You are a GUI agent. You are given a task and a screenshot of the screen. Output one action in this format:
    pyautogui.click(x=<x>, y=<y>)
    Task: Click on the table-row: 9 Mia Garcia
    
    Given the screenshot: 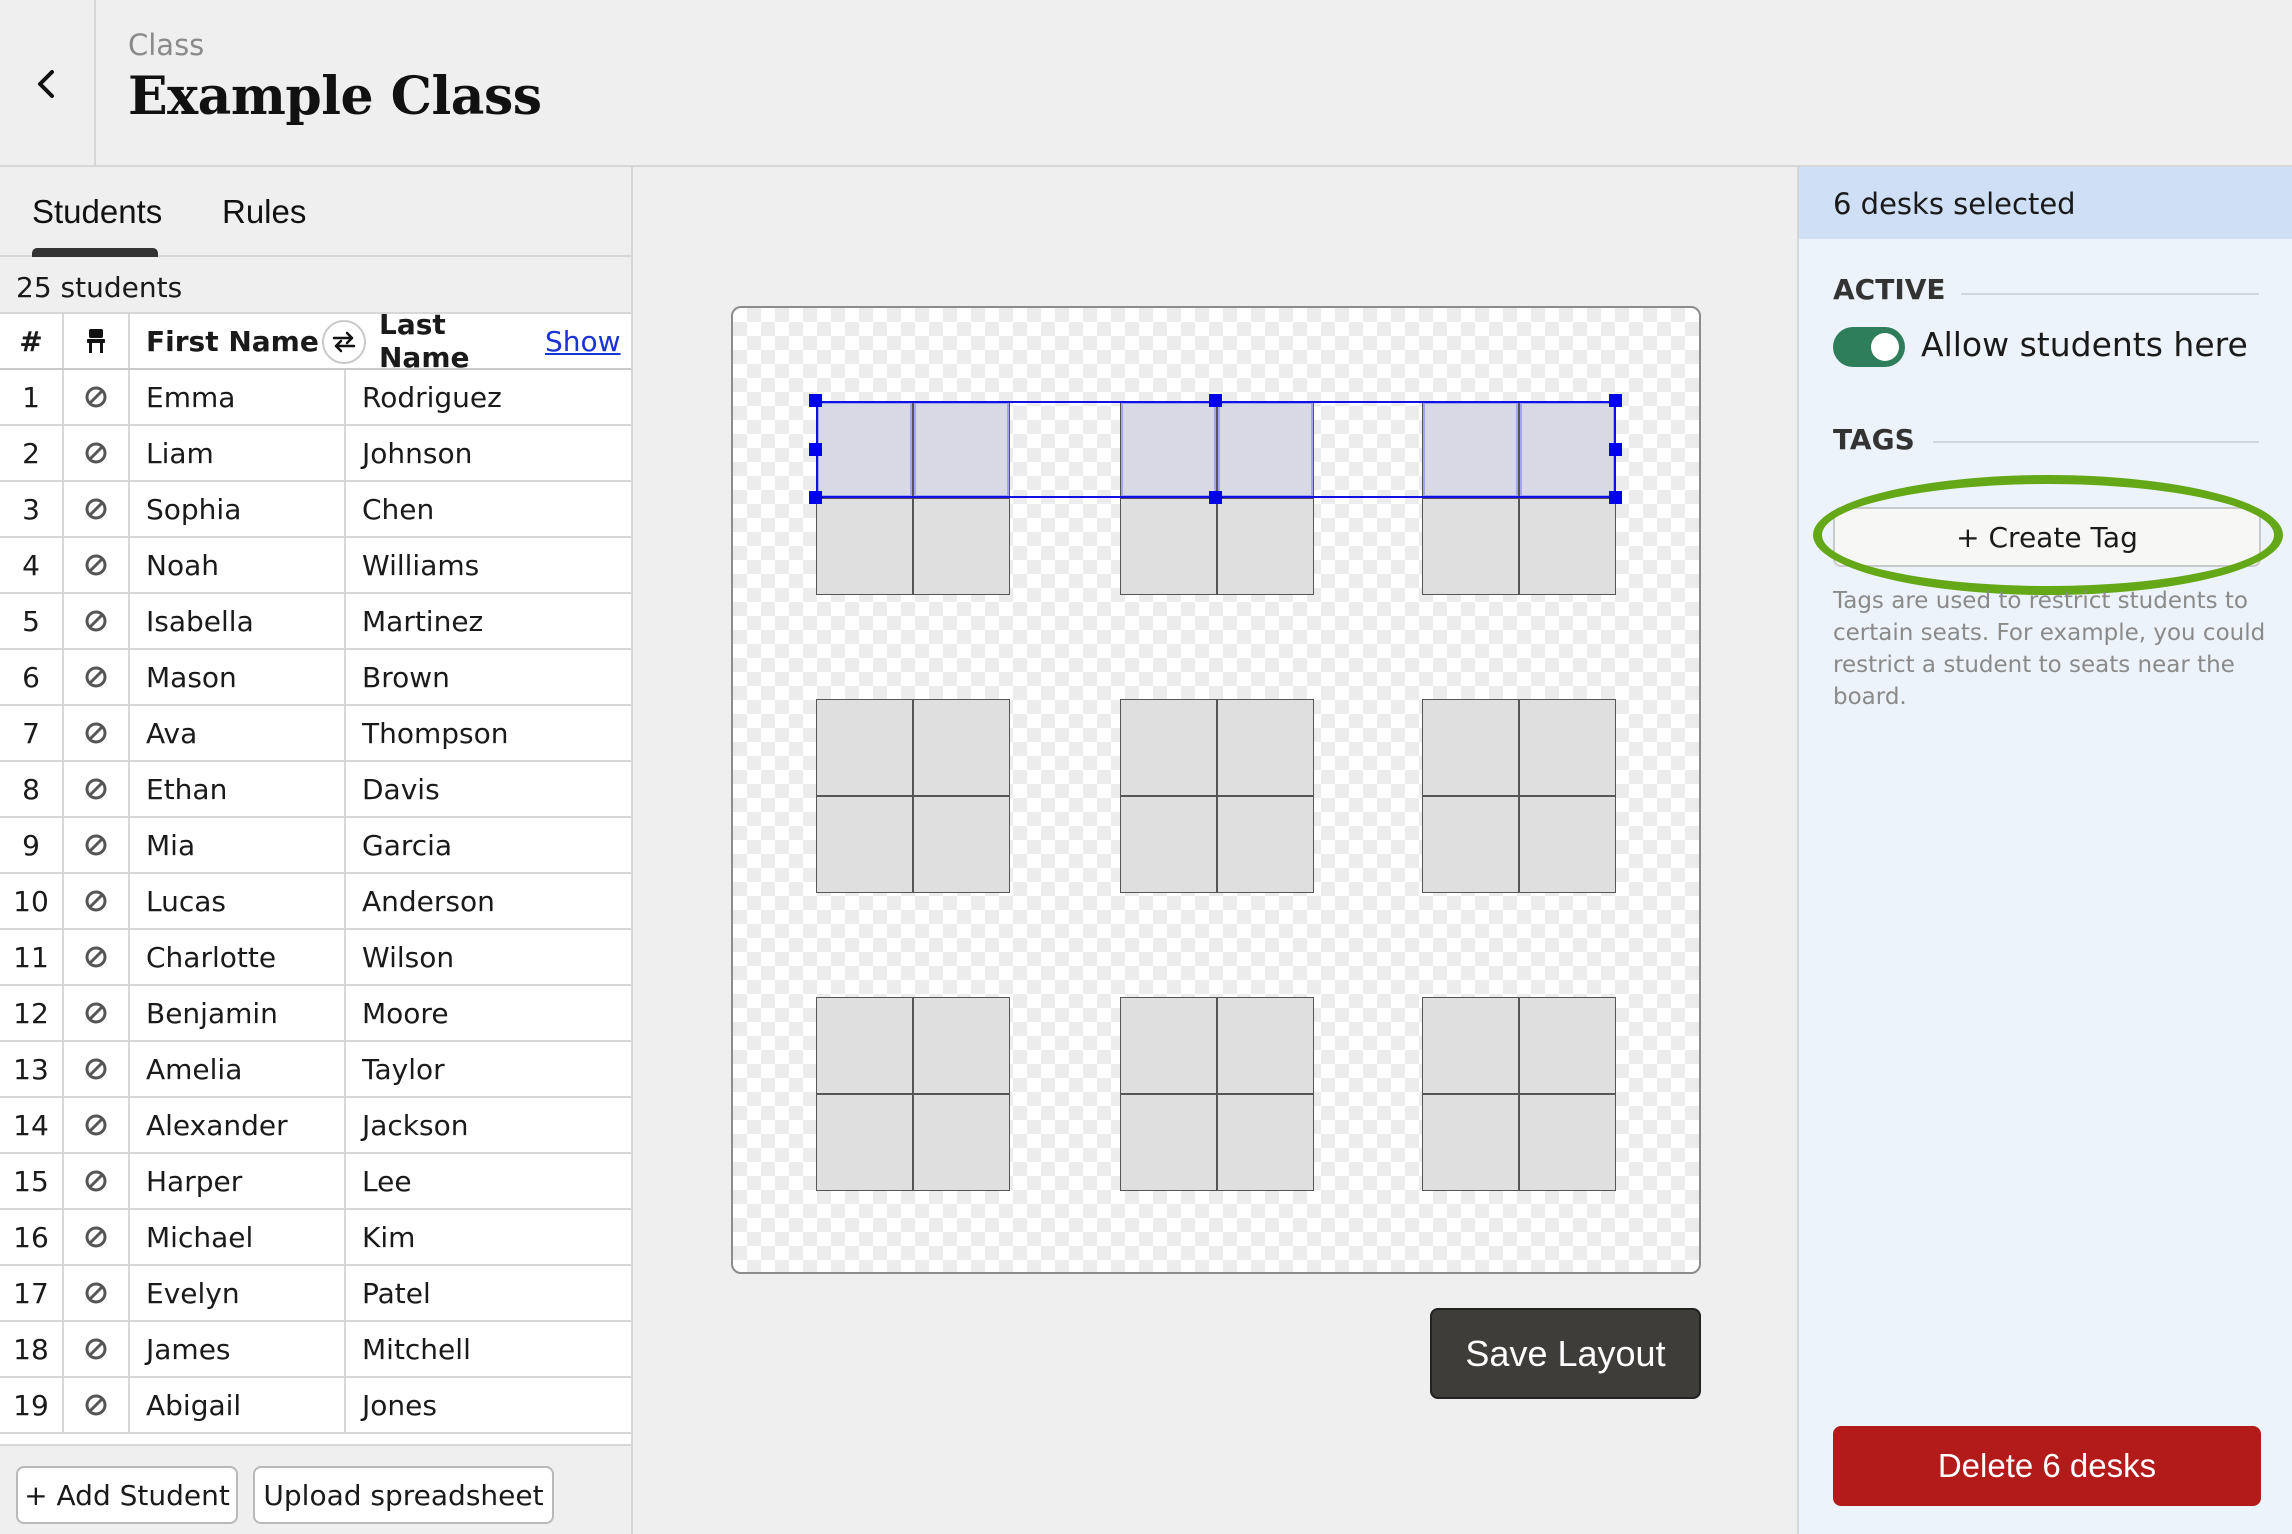 What is the action you would take?
    pyautogui.click(x=315, y=846)
    